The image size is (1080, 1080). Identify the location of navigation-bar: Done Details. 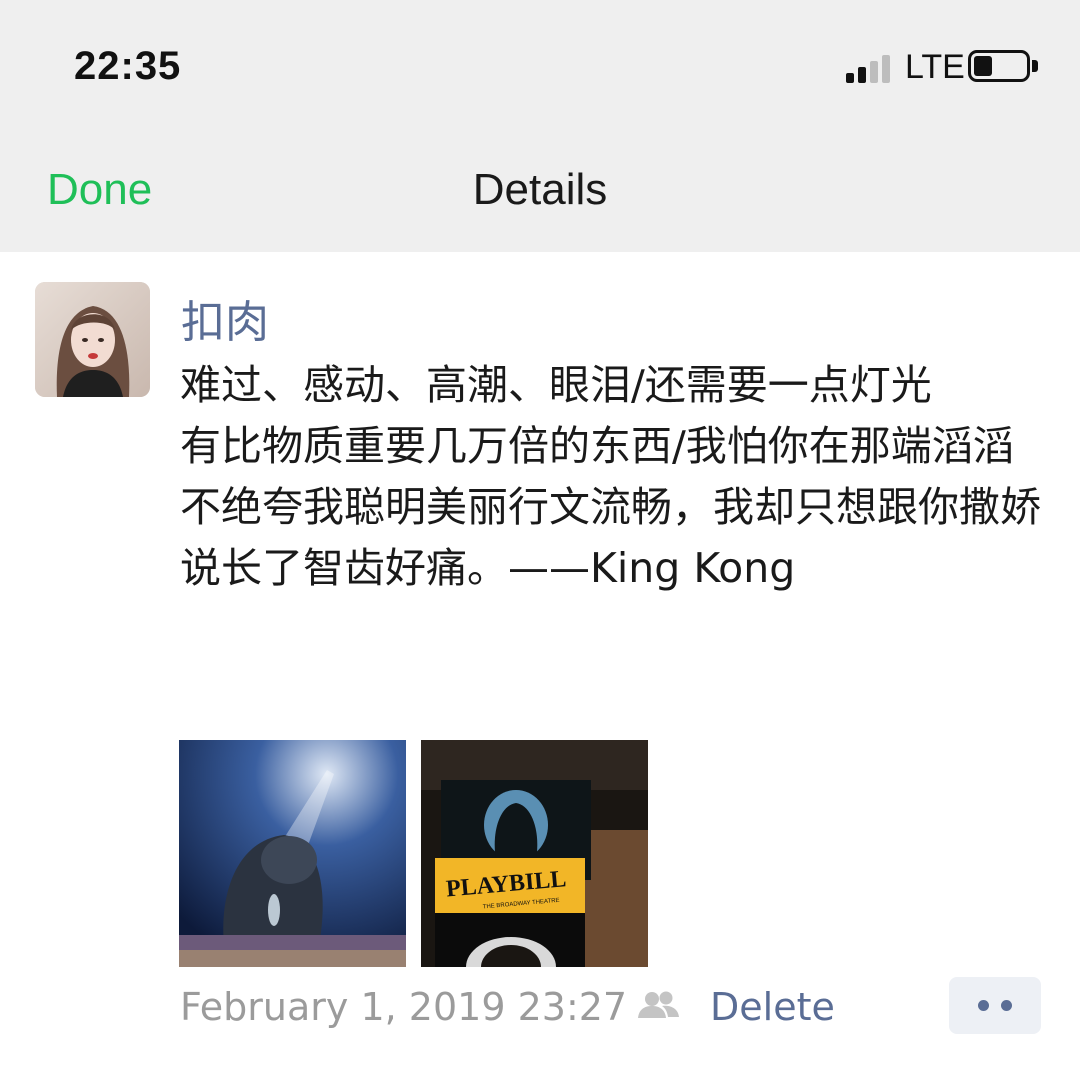
(540, 195).